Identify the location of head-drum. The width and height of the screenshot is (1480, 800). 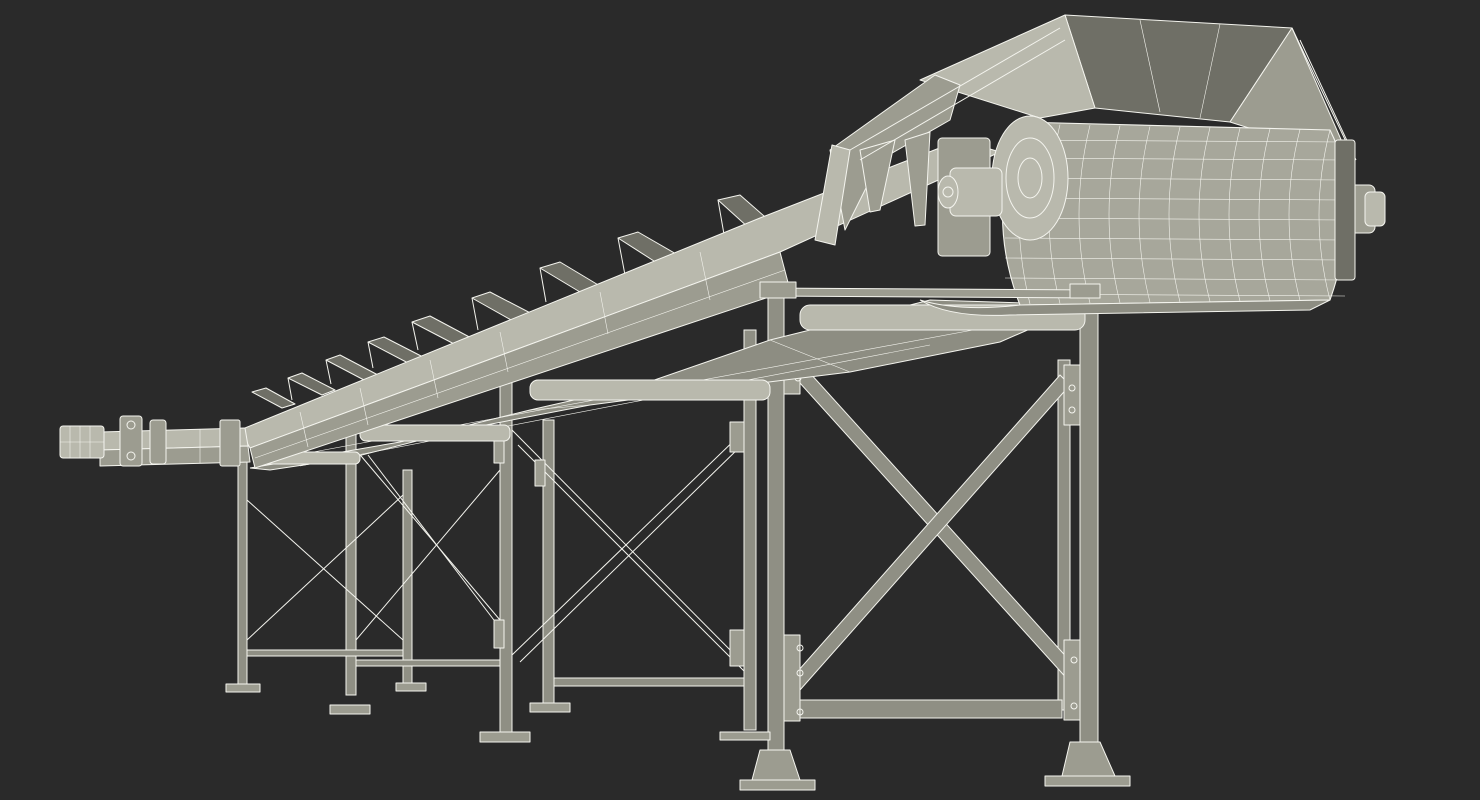
(1152, 215).